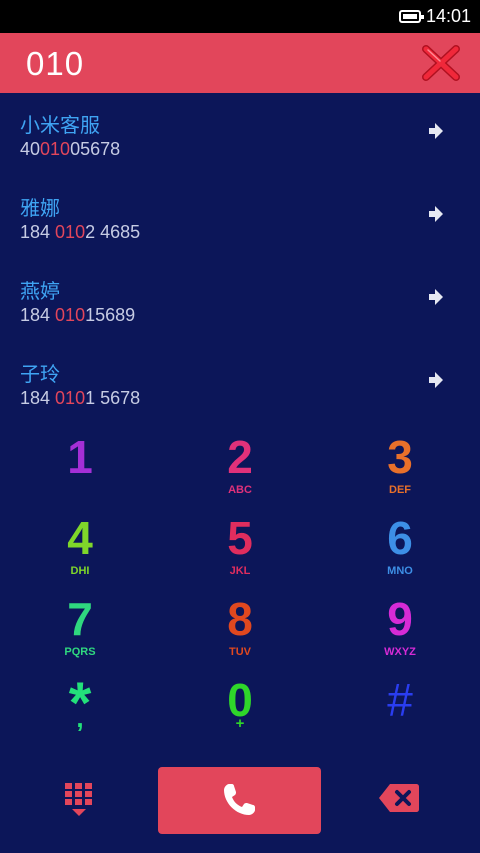 The image size is (480, 853). What do you see at coordinates (40, 208) in the screenshot?
I see `contact-name: 雅娜` at bounding box center [40, 208].